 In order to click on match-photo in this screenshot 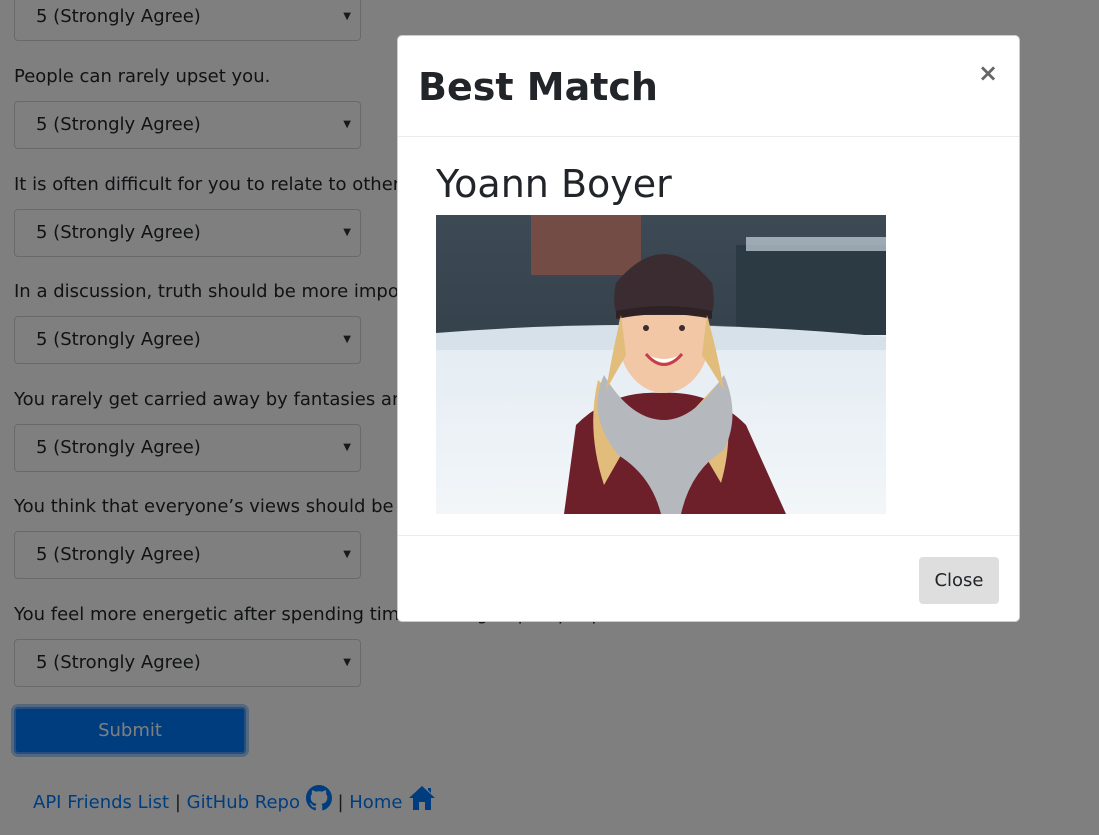, I will do `click(661, 364)`.